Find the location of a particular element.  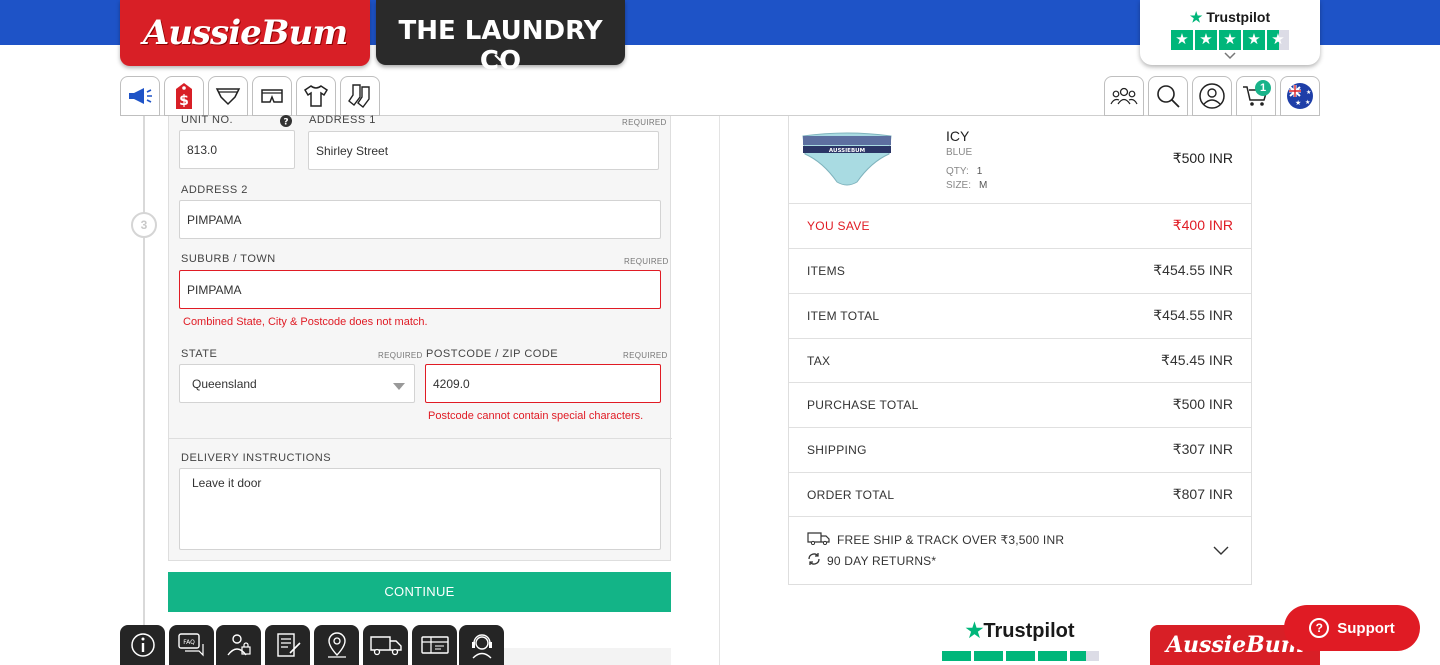

postcode-label: Postcode / Zip Code is located at coordinates (492, 354).